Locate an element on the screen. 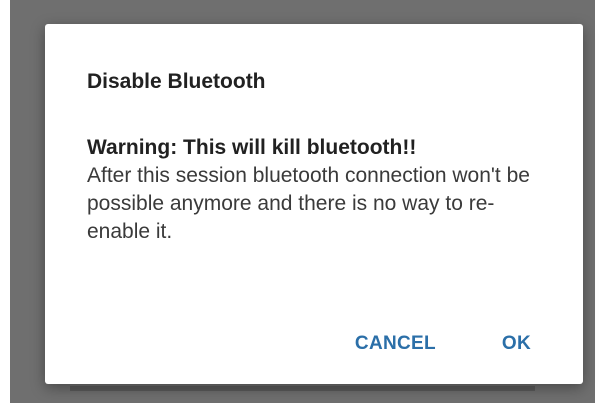  background-content-strip is located at coordinates (302, 388).